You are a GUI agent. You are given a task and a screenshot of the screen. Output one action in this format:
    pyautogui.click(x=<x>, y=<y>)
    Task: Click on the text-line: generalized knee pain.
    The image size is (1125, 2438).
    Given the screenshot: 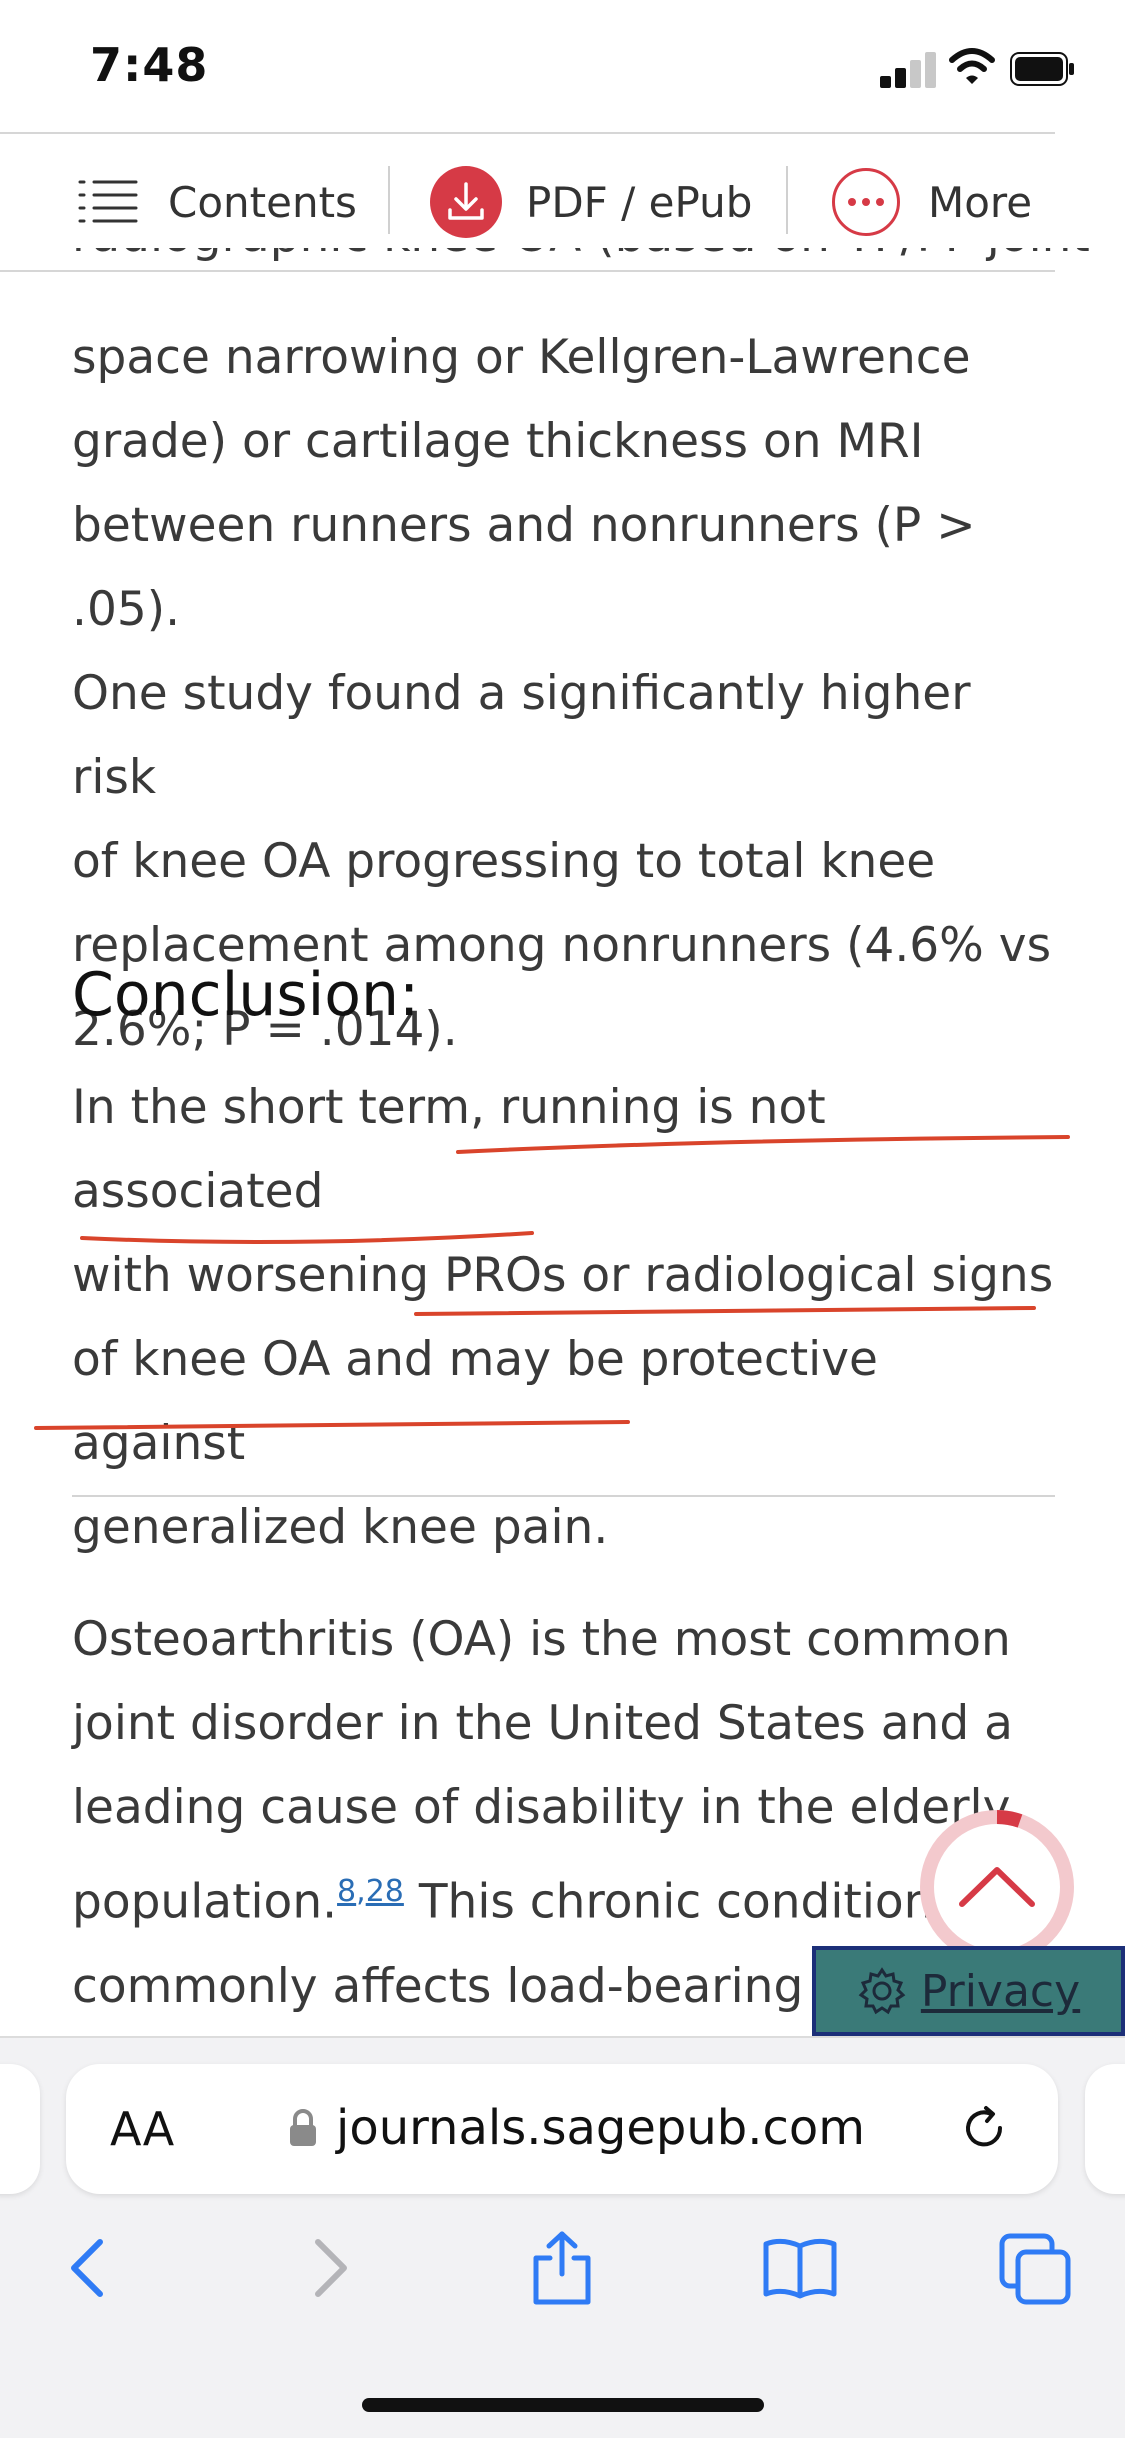 What is the action you would take?
    pyautogui.click(x=340, y=1527)
    